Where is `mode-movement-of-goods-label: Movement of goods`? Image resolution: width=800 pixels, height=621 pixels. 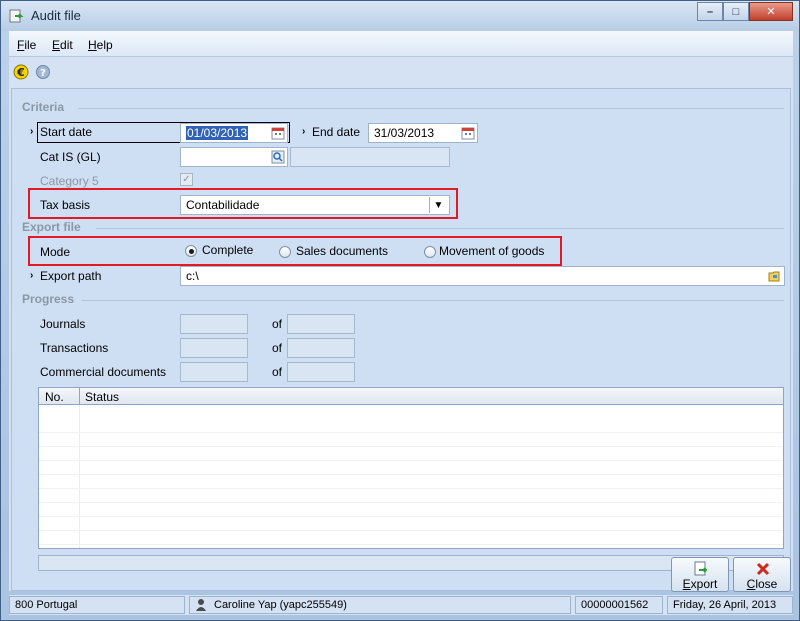 mode-movement-of-goods-label: Movement of goods is located at coordinates (491, 251).